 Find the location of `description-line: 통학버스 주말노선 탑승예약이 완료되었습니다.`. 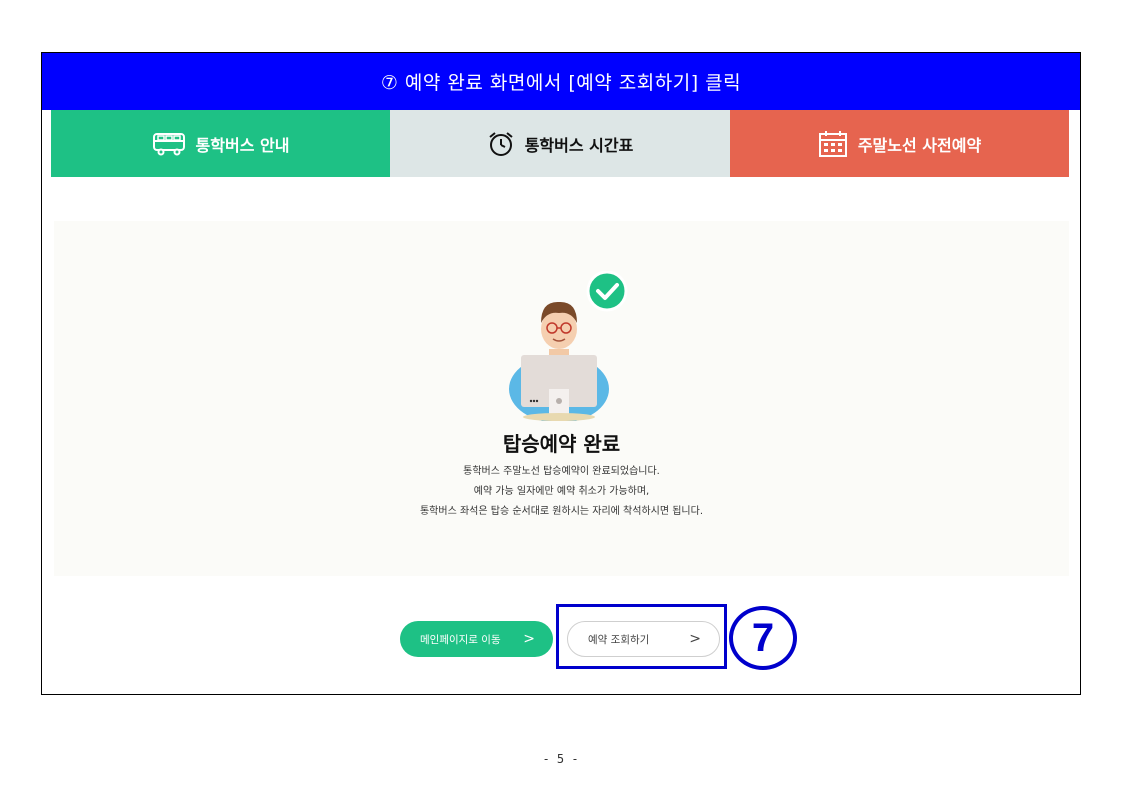

description-line: 통학버스 주말노선 탑승예약이 완료되었습니다. is located at coordinates (561, 471).